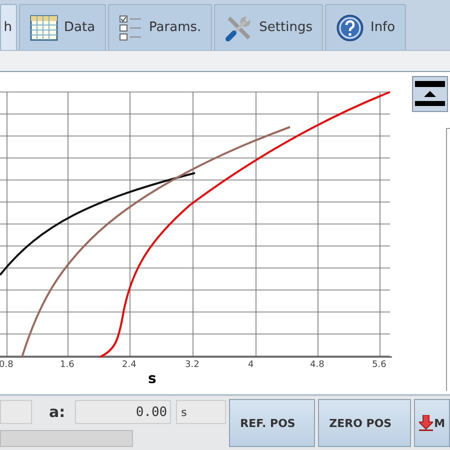 The image size is (450, 450). Describe the element at coordinates (129, 365) in the screenshot. I see `axis-tick-label: 2.4` at that location.